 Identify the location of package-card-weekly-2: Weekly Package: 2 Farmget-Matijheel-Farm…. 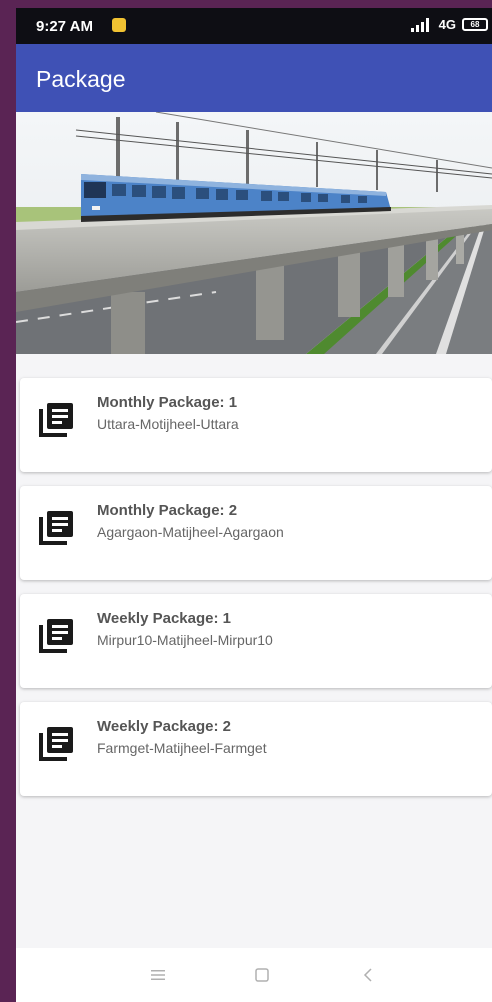
(256, 749).